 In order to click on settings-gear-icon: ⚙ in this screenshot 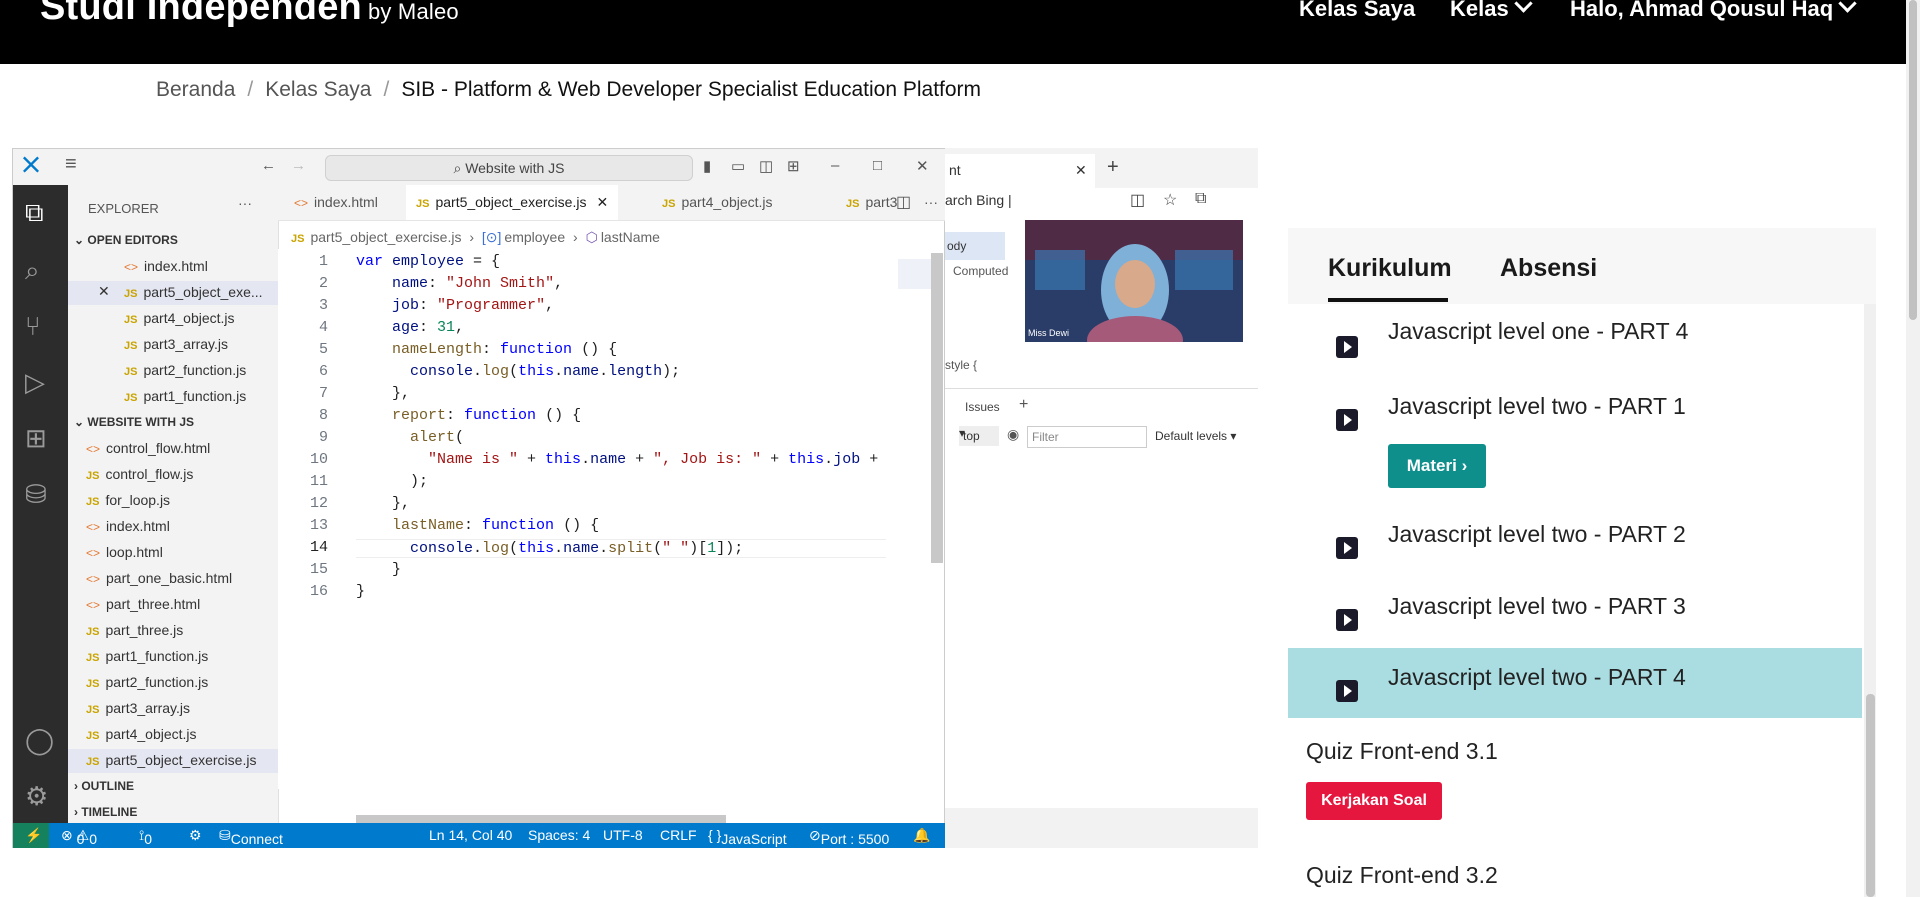, I will do `click(36, 796)`.